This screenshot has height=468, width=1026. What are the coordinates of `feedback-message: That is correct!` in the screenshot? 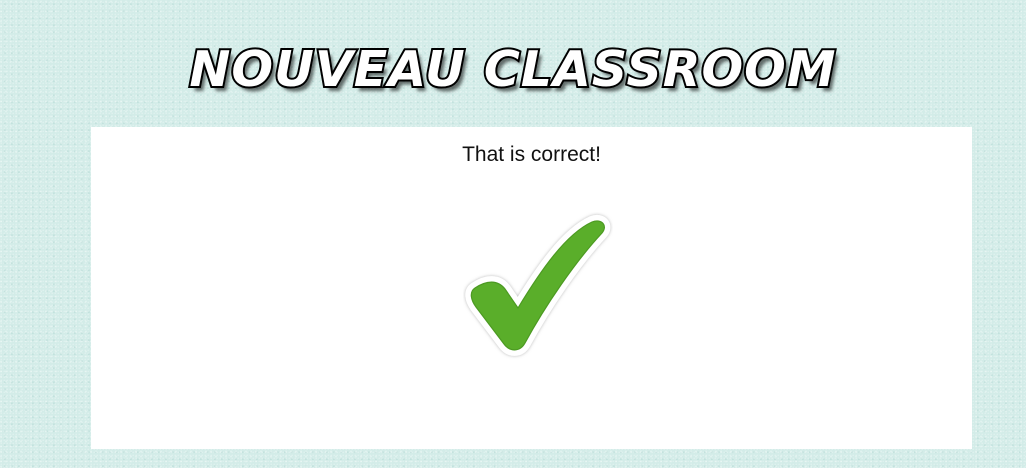 It's located at (531, 154).